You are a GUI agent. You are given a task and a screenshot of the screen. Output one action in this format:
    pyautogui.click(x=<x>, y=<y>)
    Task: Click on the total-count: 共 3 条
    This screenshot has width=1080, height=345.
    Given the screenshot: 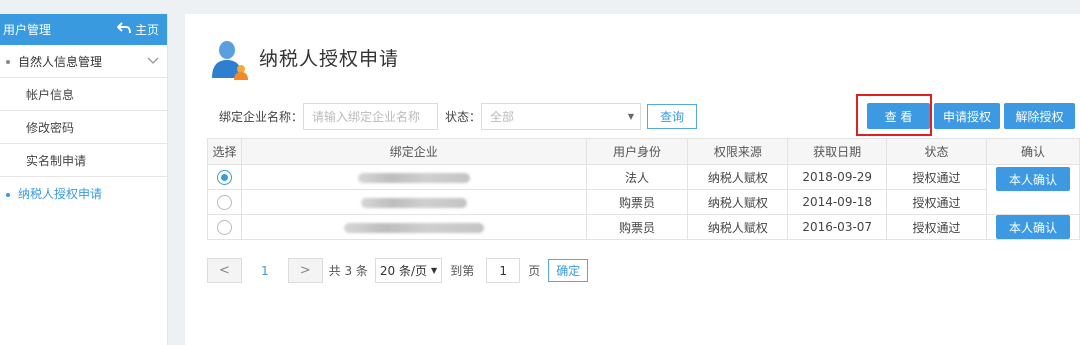 What is the action you would take?
    pyautogui.click(x=348, y=271)
    